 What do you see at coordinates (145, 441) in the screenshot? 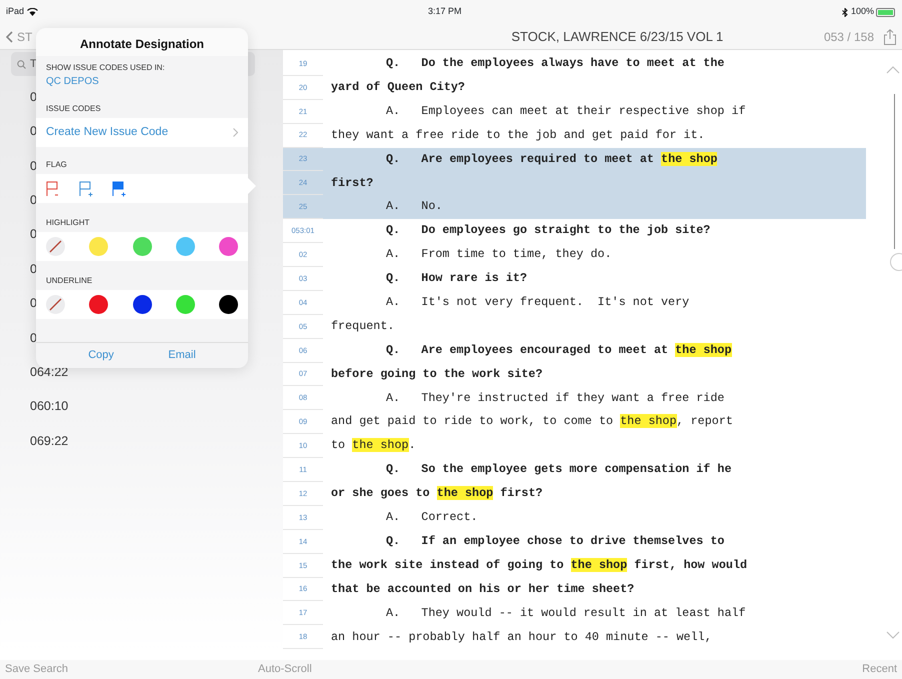
I see `sidebar-item: 069:22` at bounding box center [145, 441].